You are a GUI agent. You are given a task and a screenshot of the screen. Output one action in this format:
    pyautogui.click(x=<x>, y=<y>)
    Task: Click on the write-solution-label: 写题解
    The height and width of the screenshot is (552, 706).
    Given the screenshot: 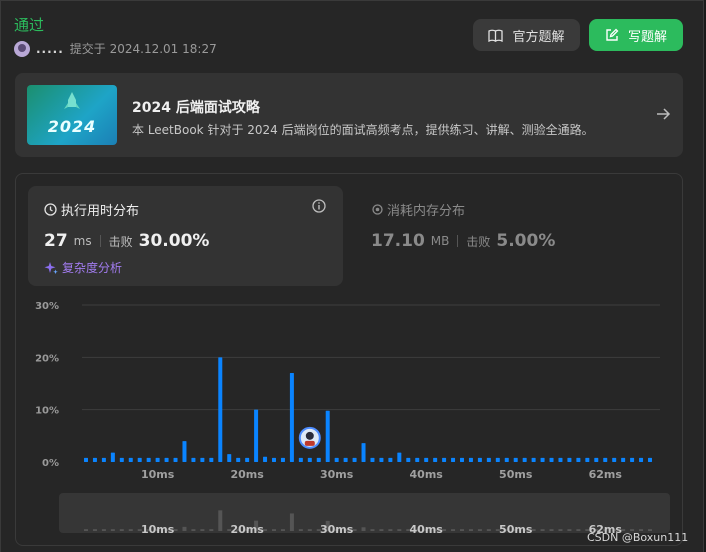 What is the action you would take?
    pyautogui.click(x=647, y=37)
    